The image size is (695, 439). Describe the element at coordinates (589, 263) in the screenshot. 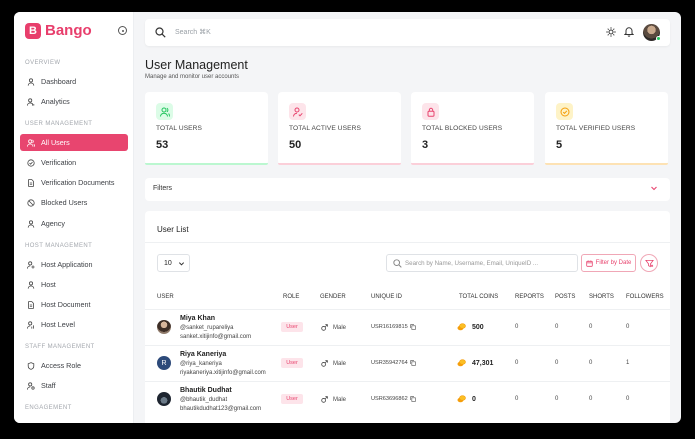

I see `calendar-icon` at that location.